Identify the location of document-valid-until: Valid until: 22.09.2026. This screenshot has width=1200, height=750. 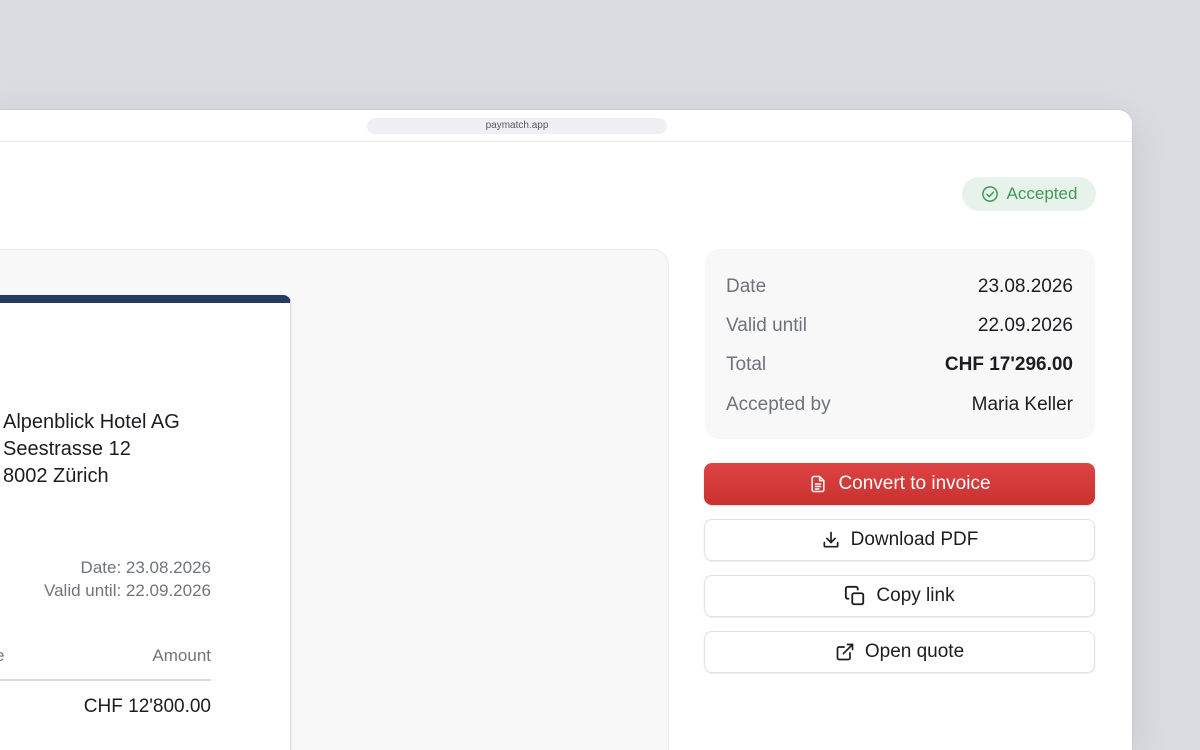
(127, 590).